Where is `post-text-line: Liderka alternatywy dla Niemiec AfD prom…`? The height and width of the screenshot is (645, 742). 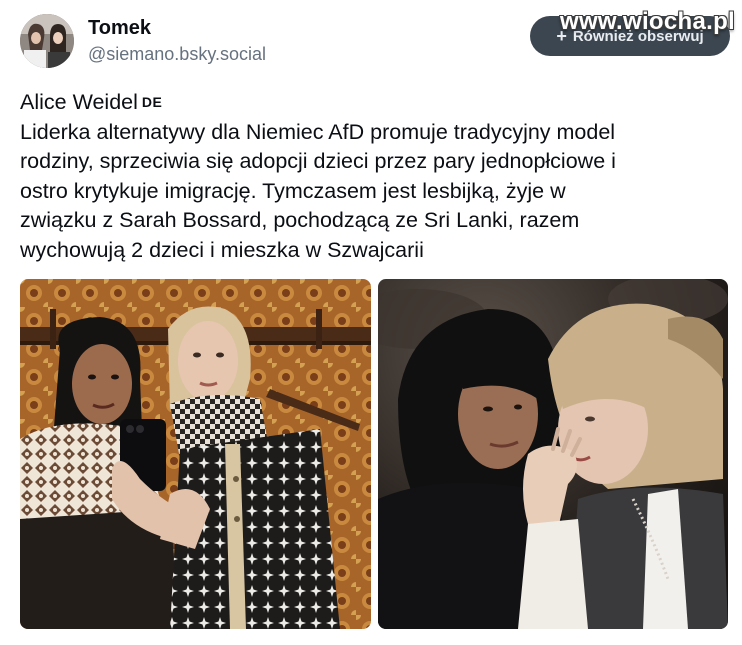
post-text-line: Liderka alternatywy dla Niemiec AfD prom… is located at coordinates (318, 131).